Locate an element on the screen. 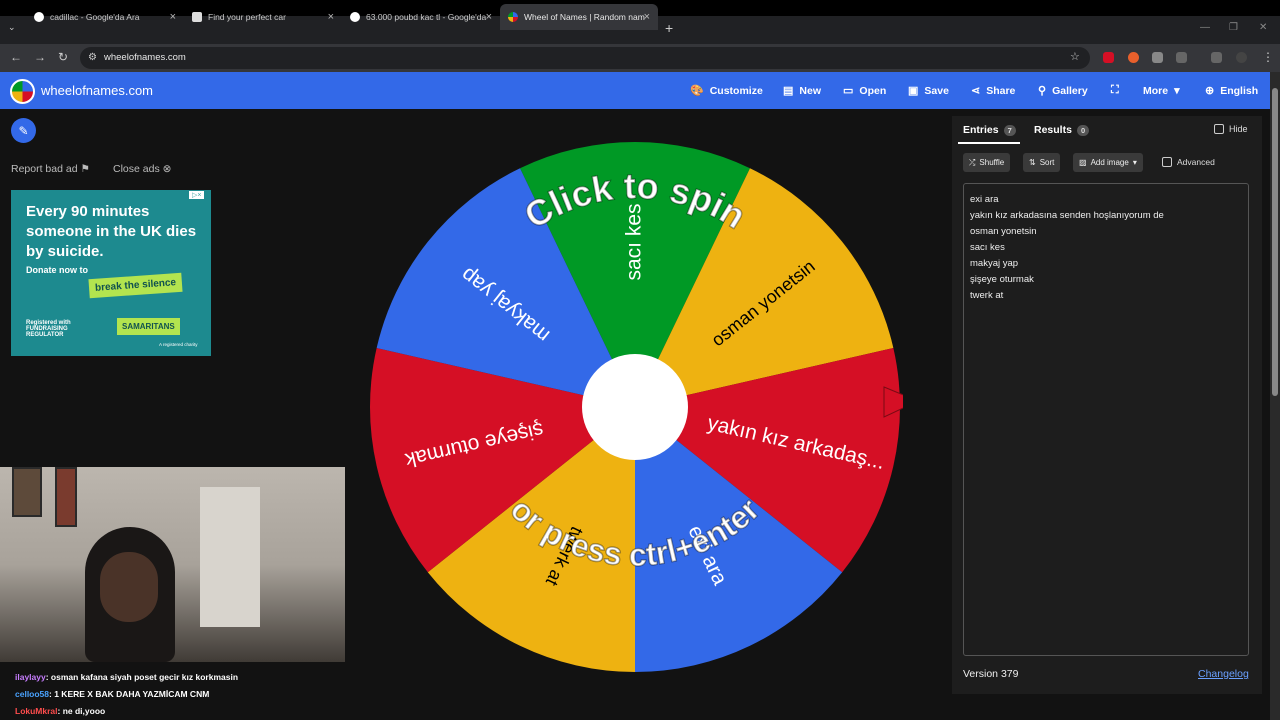 This screenshot has height=720, width=1280. back-icon: ← is located at coordinates (16, 57).